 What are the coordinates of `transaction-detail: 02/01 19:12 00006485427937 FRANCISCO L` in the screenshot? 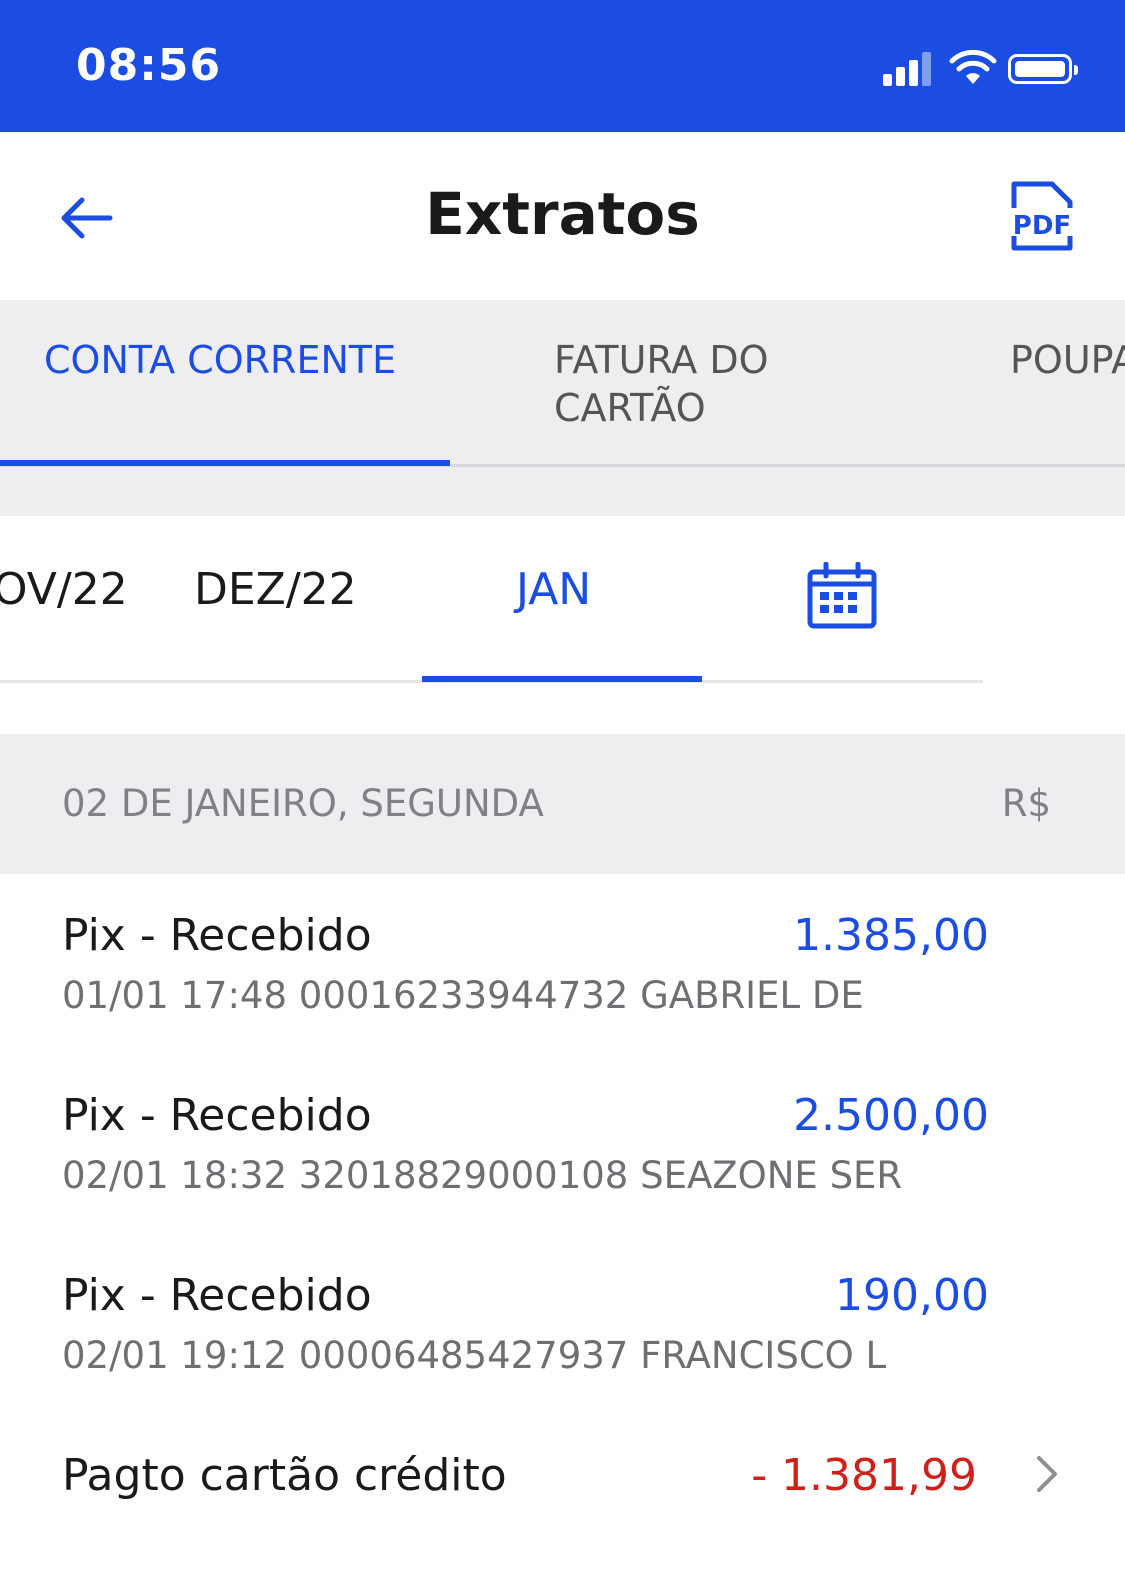 It's located at (474, 1355).